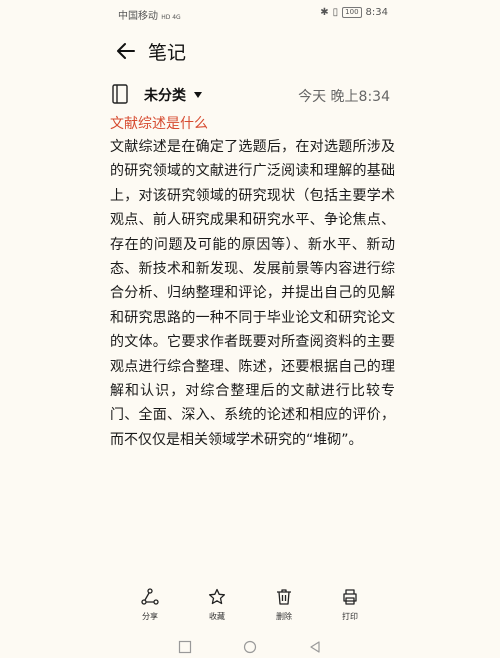  Describe the element at coordinates (284, 616) in the screenshot. I see `delete-label: 删除` at that location.